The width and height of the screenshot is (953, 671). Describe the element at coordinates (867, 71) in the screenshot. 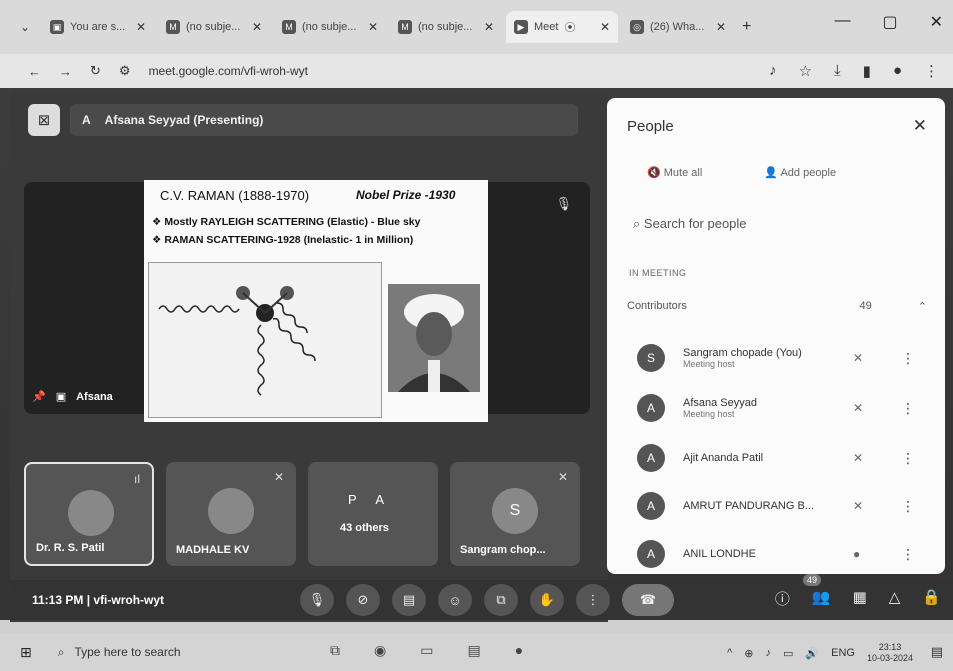

I see `sidepanel-icon: ▮` at that location.